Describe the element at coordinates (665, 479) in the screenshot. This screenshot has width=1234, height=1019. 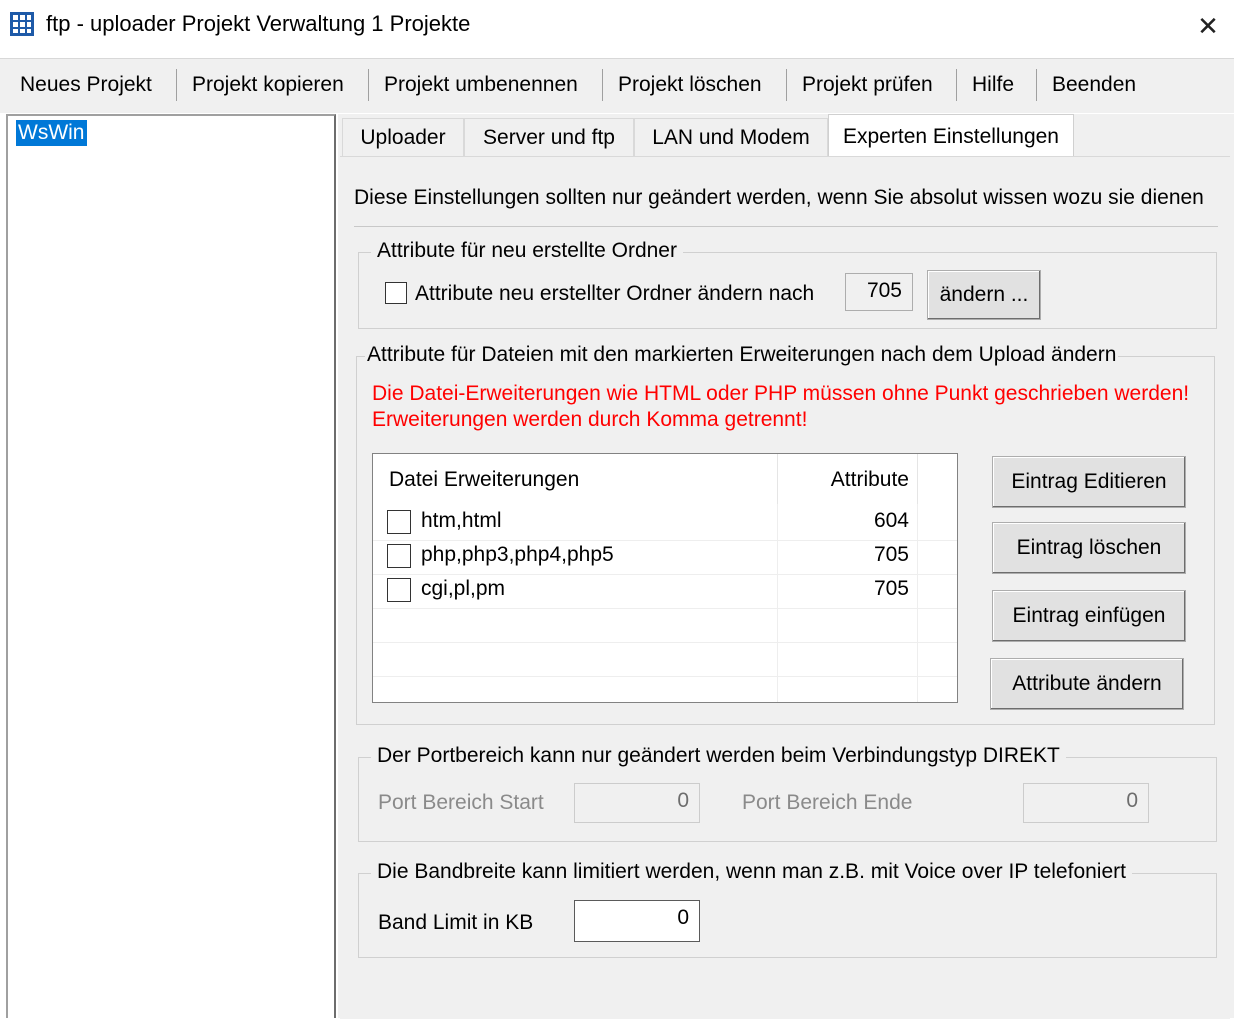
I see `list-header: Datei Erweiterungen Attribute` at that location.